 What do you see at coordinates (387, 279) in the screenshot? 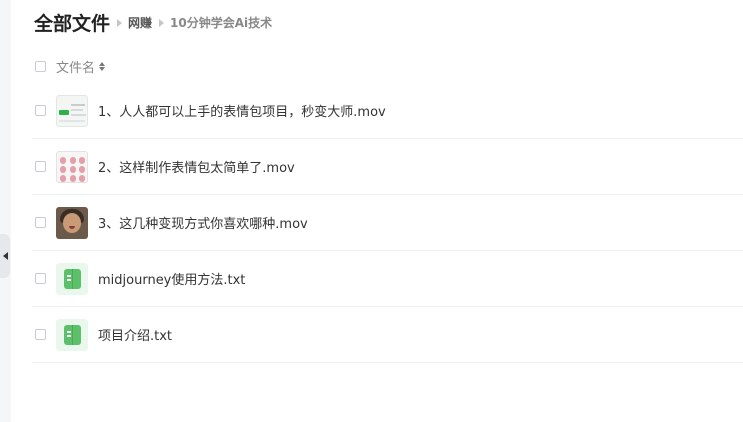
I see `file-row: midjourney使用方法.txt` at bounding box center [387, 279].